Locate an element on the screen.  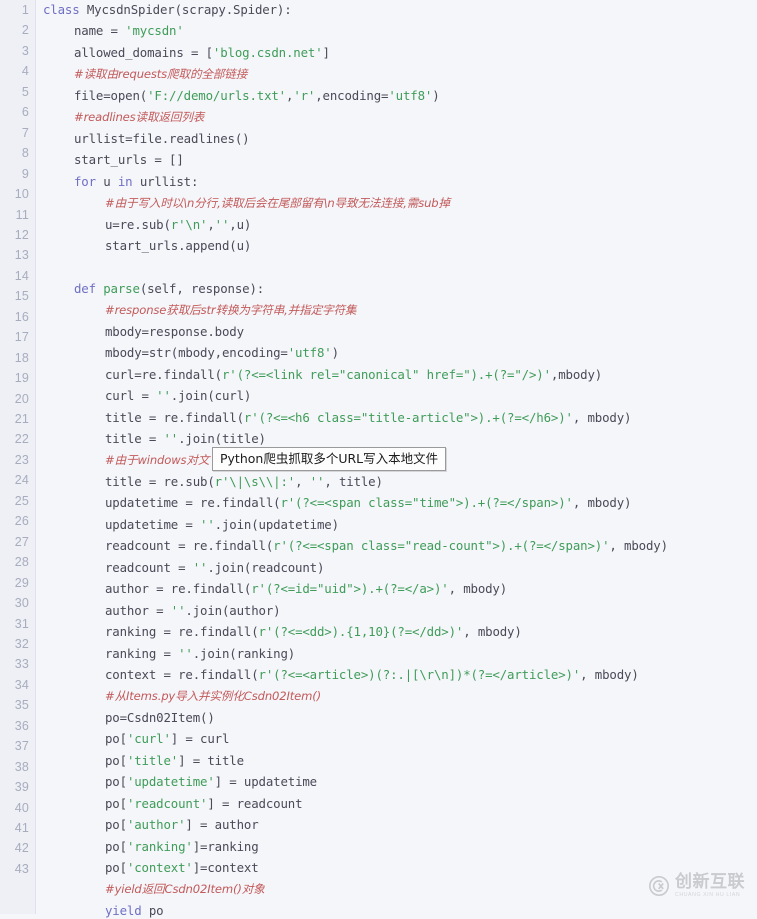
code-line: start_urls = [] is located at coordinates (110, 160).